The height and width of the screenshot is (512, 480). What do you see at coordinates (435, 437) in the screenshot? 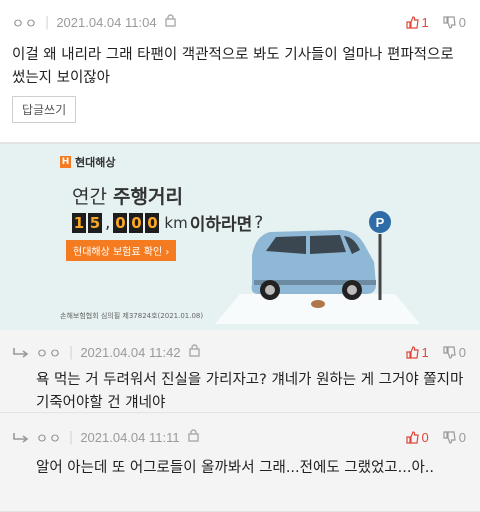
I see `vote-group: 0 0` at bounding box center [435, 437].